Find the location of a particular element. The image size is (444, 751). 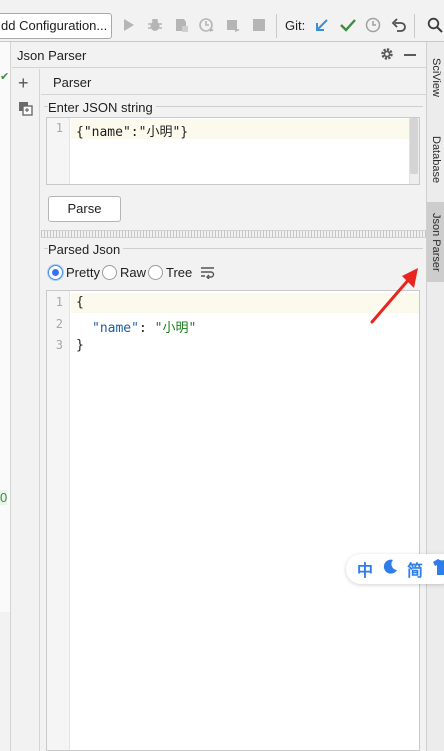

scrollbar-thumb is located at coordinates (414, 146).